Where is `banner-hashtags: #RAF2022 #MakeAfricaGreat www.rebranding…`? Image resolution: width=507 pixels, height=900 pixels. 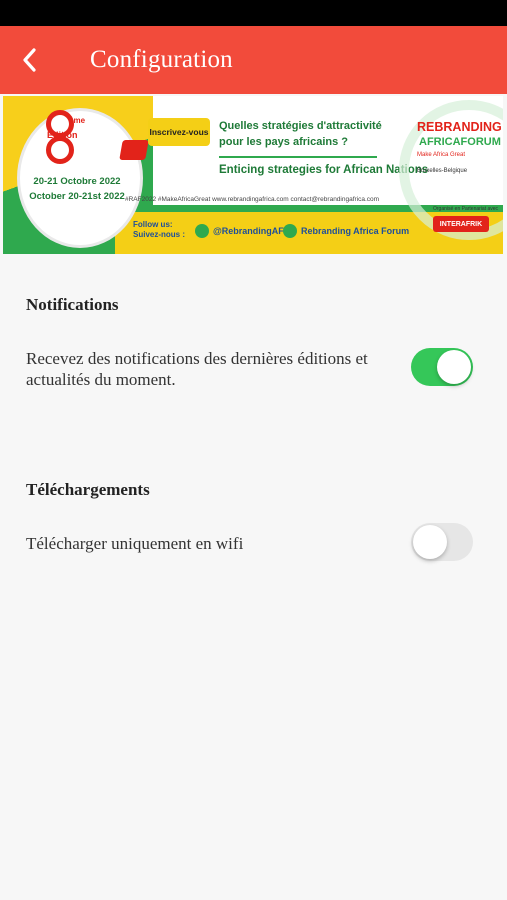
banner-hashtags: #RAF2022 #MakeAfricaGreat www.rebranding… is located at coordinates (252, 199).